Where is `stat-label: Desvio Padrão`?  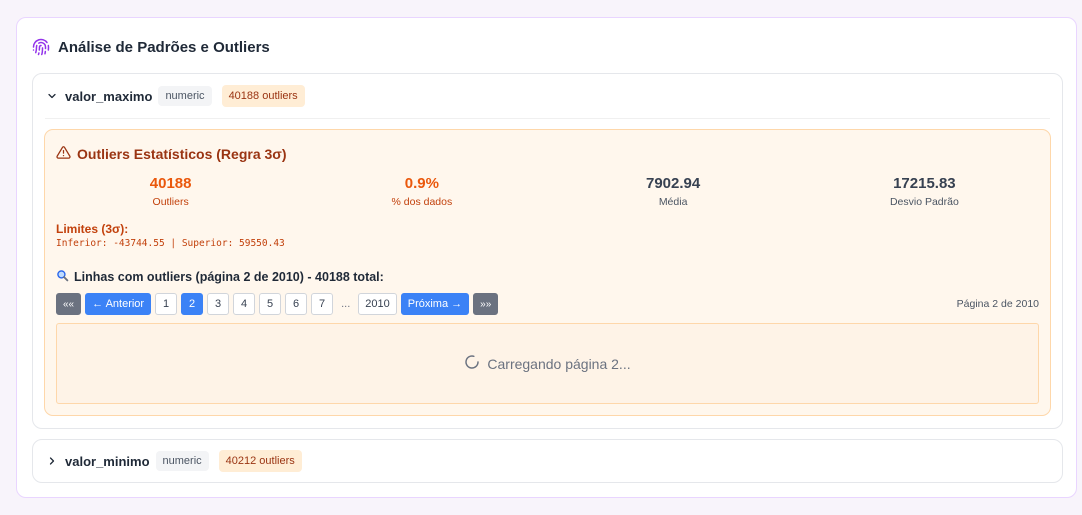 stat-label: Desvio Padrão is located at coordinates (924, 202).